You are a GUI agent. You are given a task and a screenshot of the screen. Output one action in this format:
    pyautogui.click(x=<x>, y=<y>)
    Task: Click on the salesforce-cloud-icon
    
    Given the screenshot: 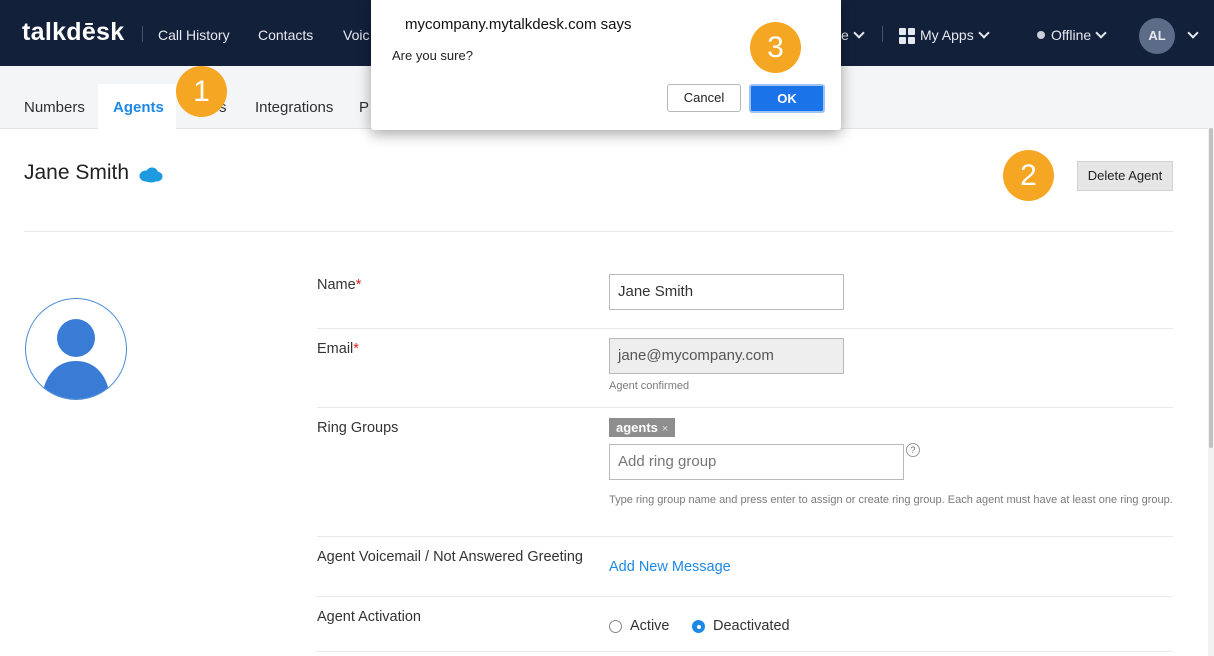 What is the action you would take?
    pyautogui.click(x=151, y=175)
    